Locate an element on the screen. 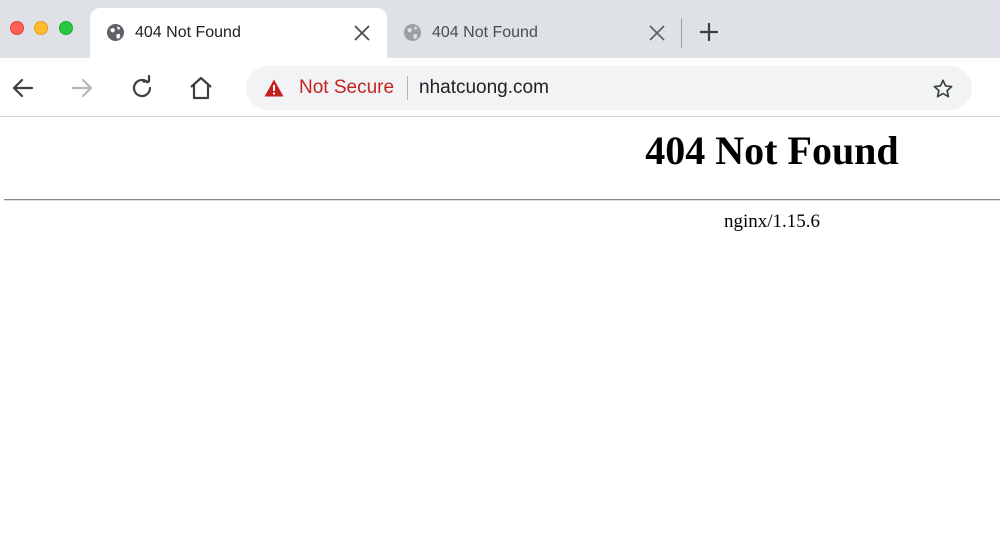  reload-icon is located at coordinates (142, 86).